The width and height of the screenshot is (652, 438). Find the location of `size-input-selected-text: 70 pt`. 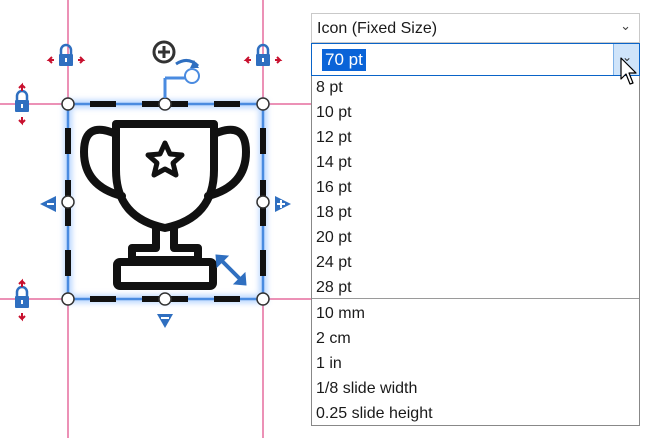

size-input-selected-text: 70 pt is located at coordinates (344, 60).